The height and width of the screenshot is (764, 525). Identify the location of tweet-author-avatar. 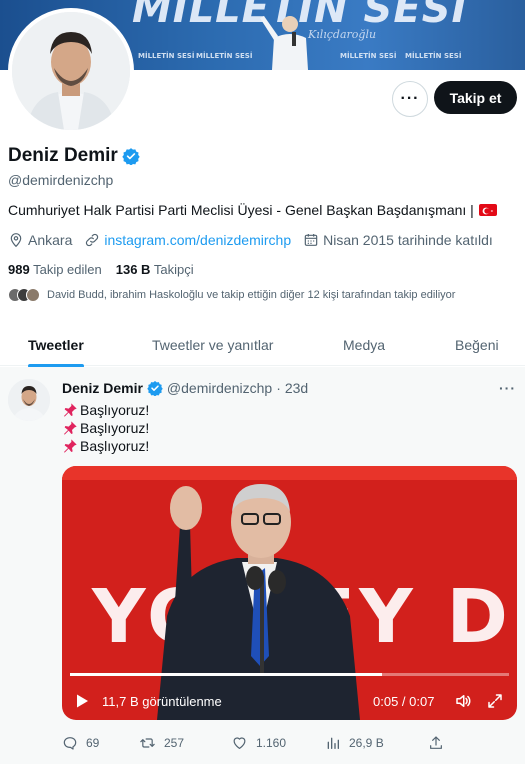
(29, 400).